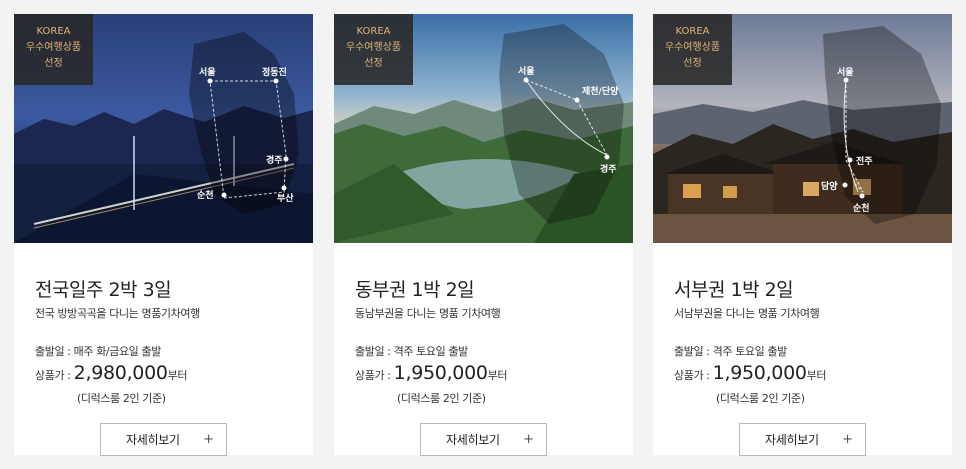  Describe the element at coordinates (103, 288) in the screenshot. I see `tour-title: 전국일주 2박 3일` at that location.